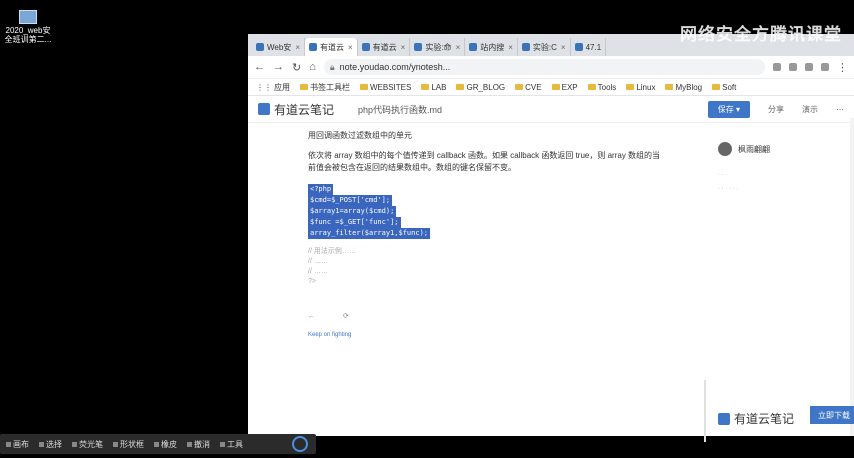 The image size is (854, 458). I want to click on tab: 有道云 ×, so click(384, 47).